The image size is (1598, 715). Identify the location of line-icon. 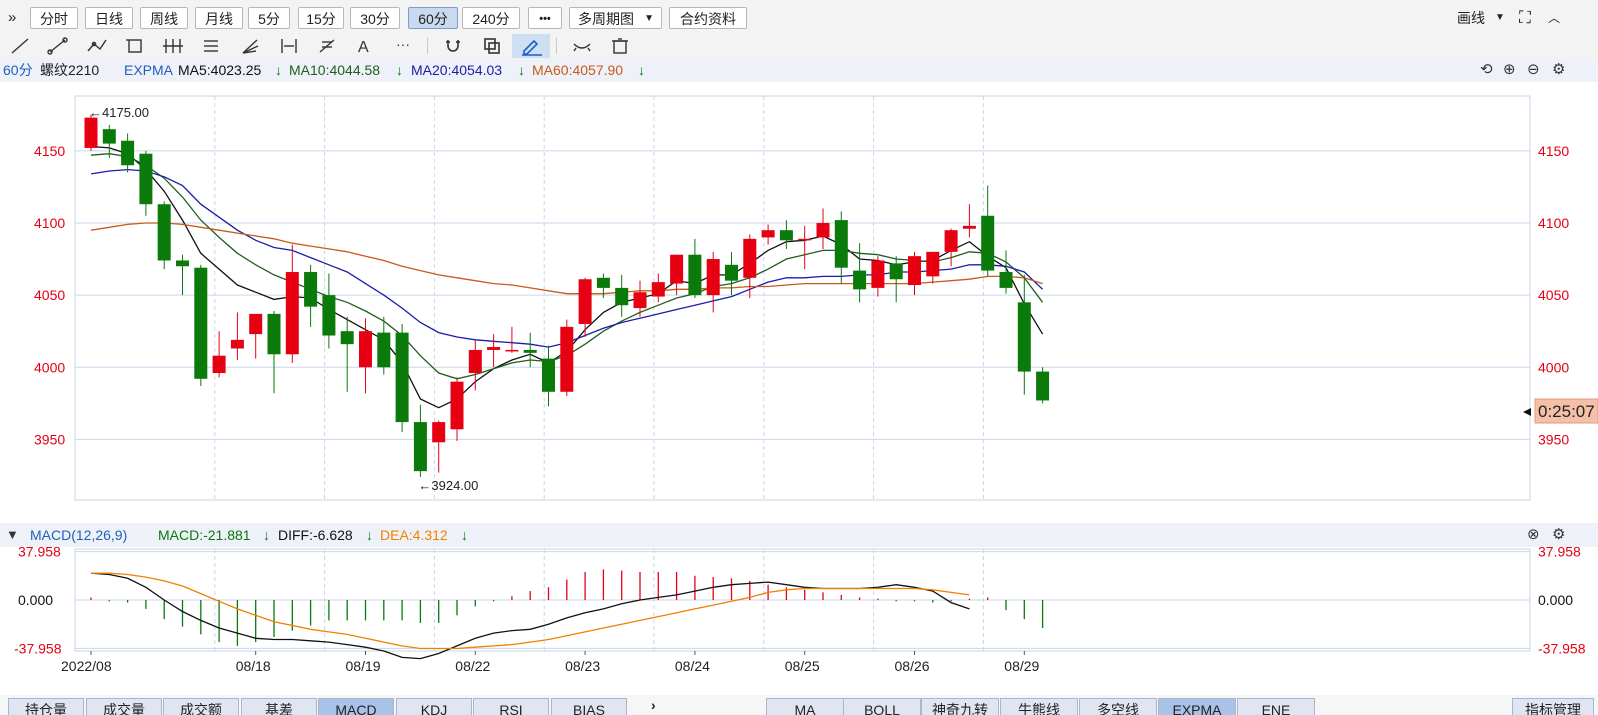
(20, 46).